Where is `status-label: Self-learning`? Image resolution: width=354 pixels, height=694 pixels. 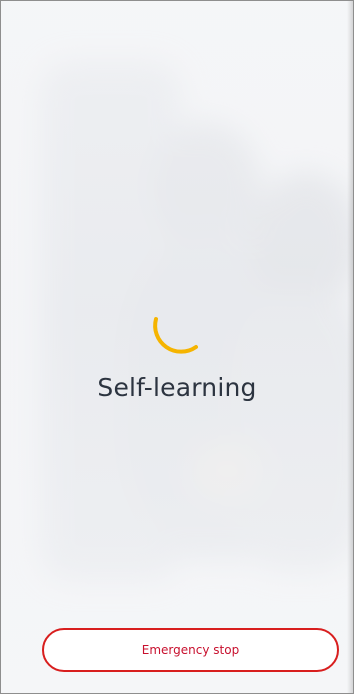
status-label: Self-learning is located at coordinates (177, 387).